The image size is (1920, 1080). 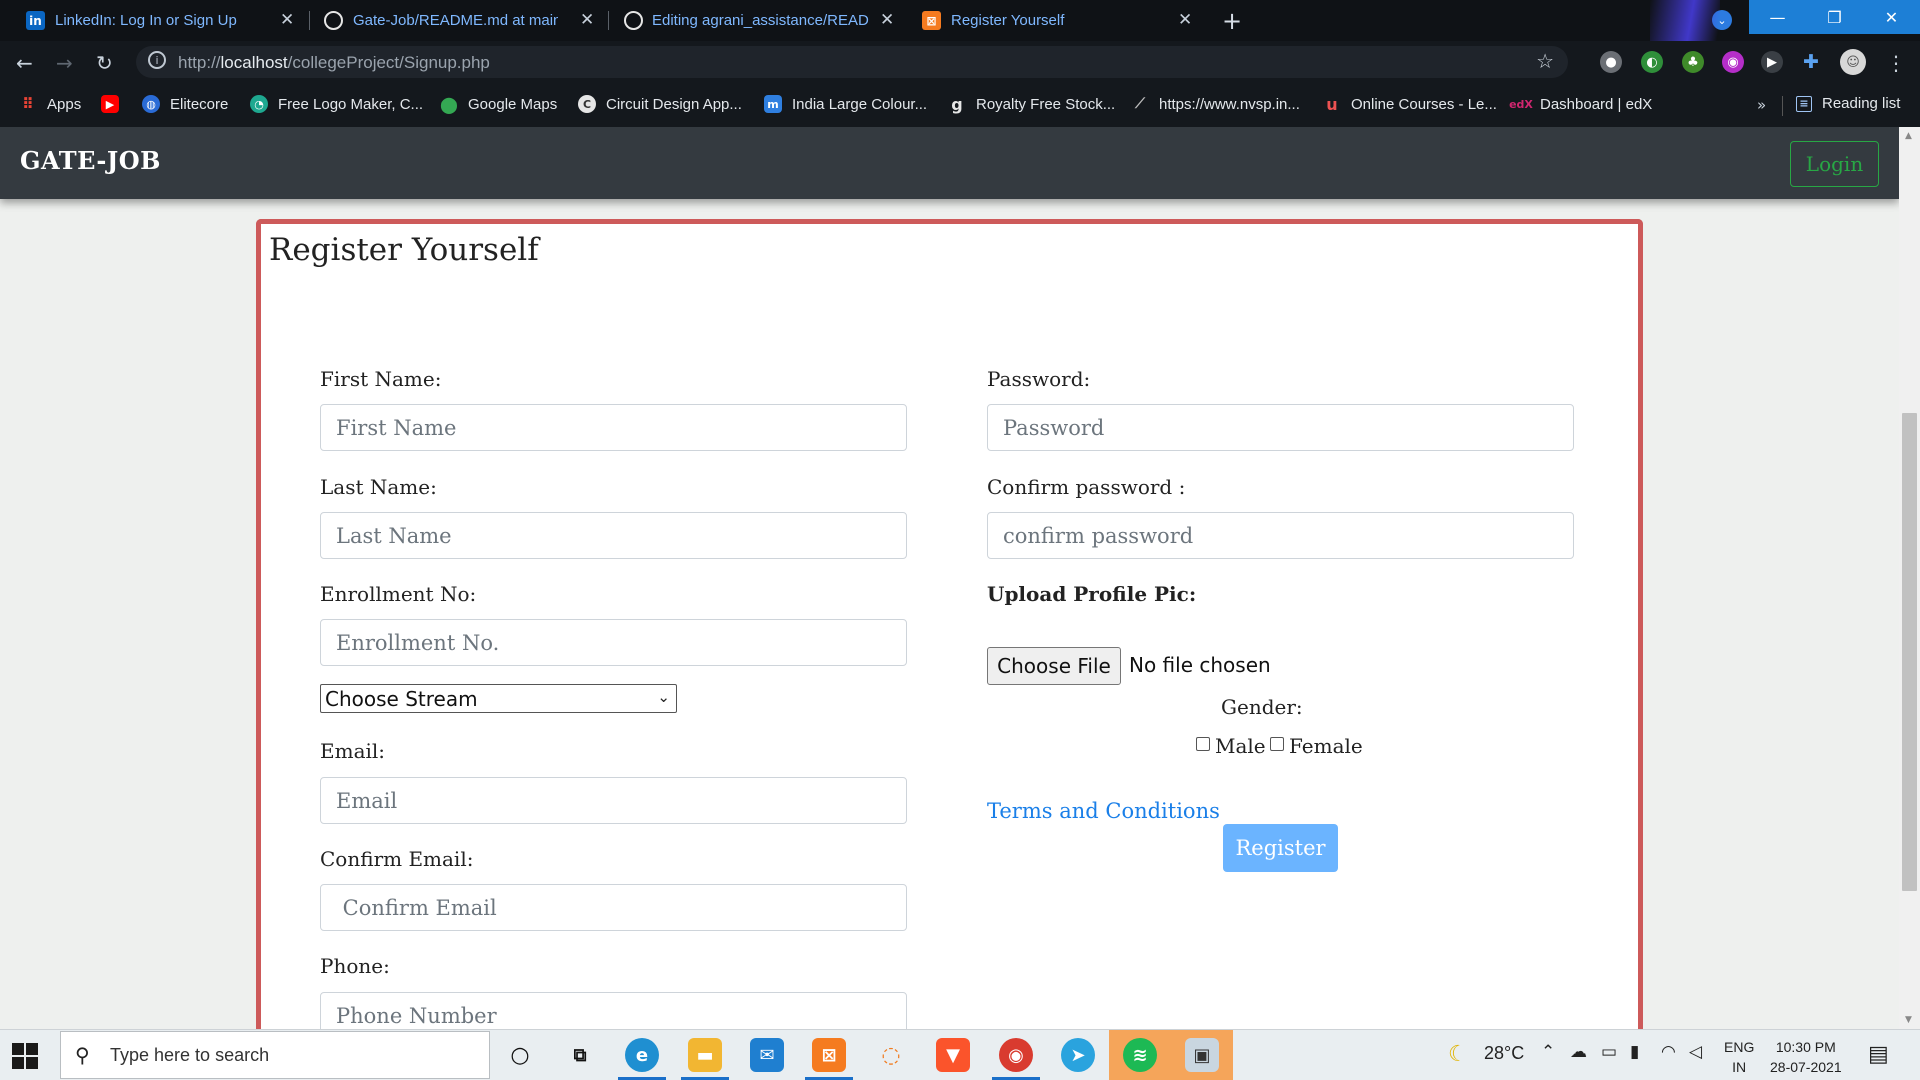 What do you see at coordinates (1548, 1052) in the screenshot?
I see `chevron-up-icon: ⌃` at bounding box center [1548, 1052].